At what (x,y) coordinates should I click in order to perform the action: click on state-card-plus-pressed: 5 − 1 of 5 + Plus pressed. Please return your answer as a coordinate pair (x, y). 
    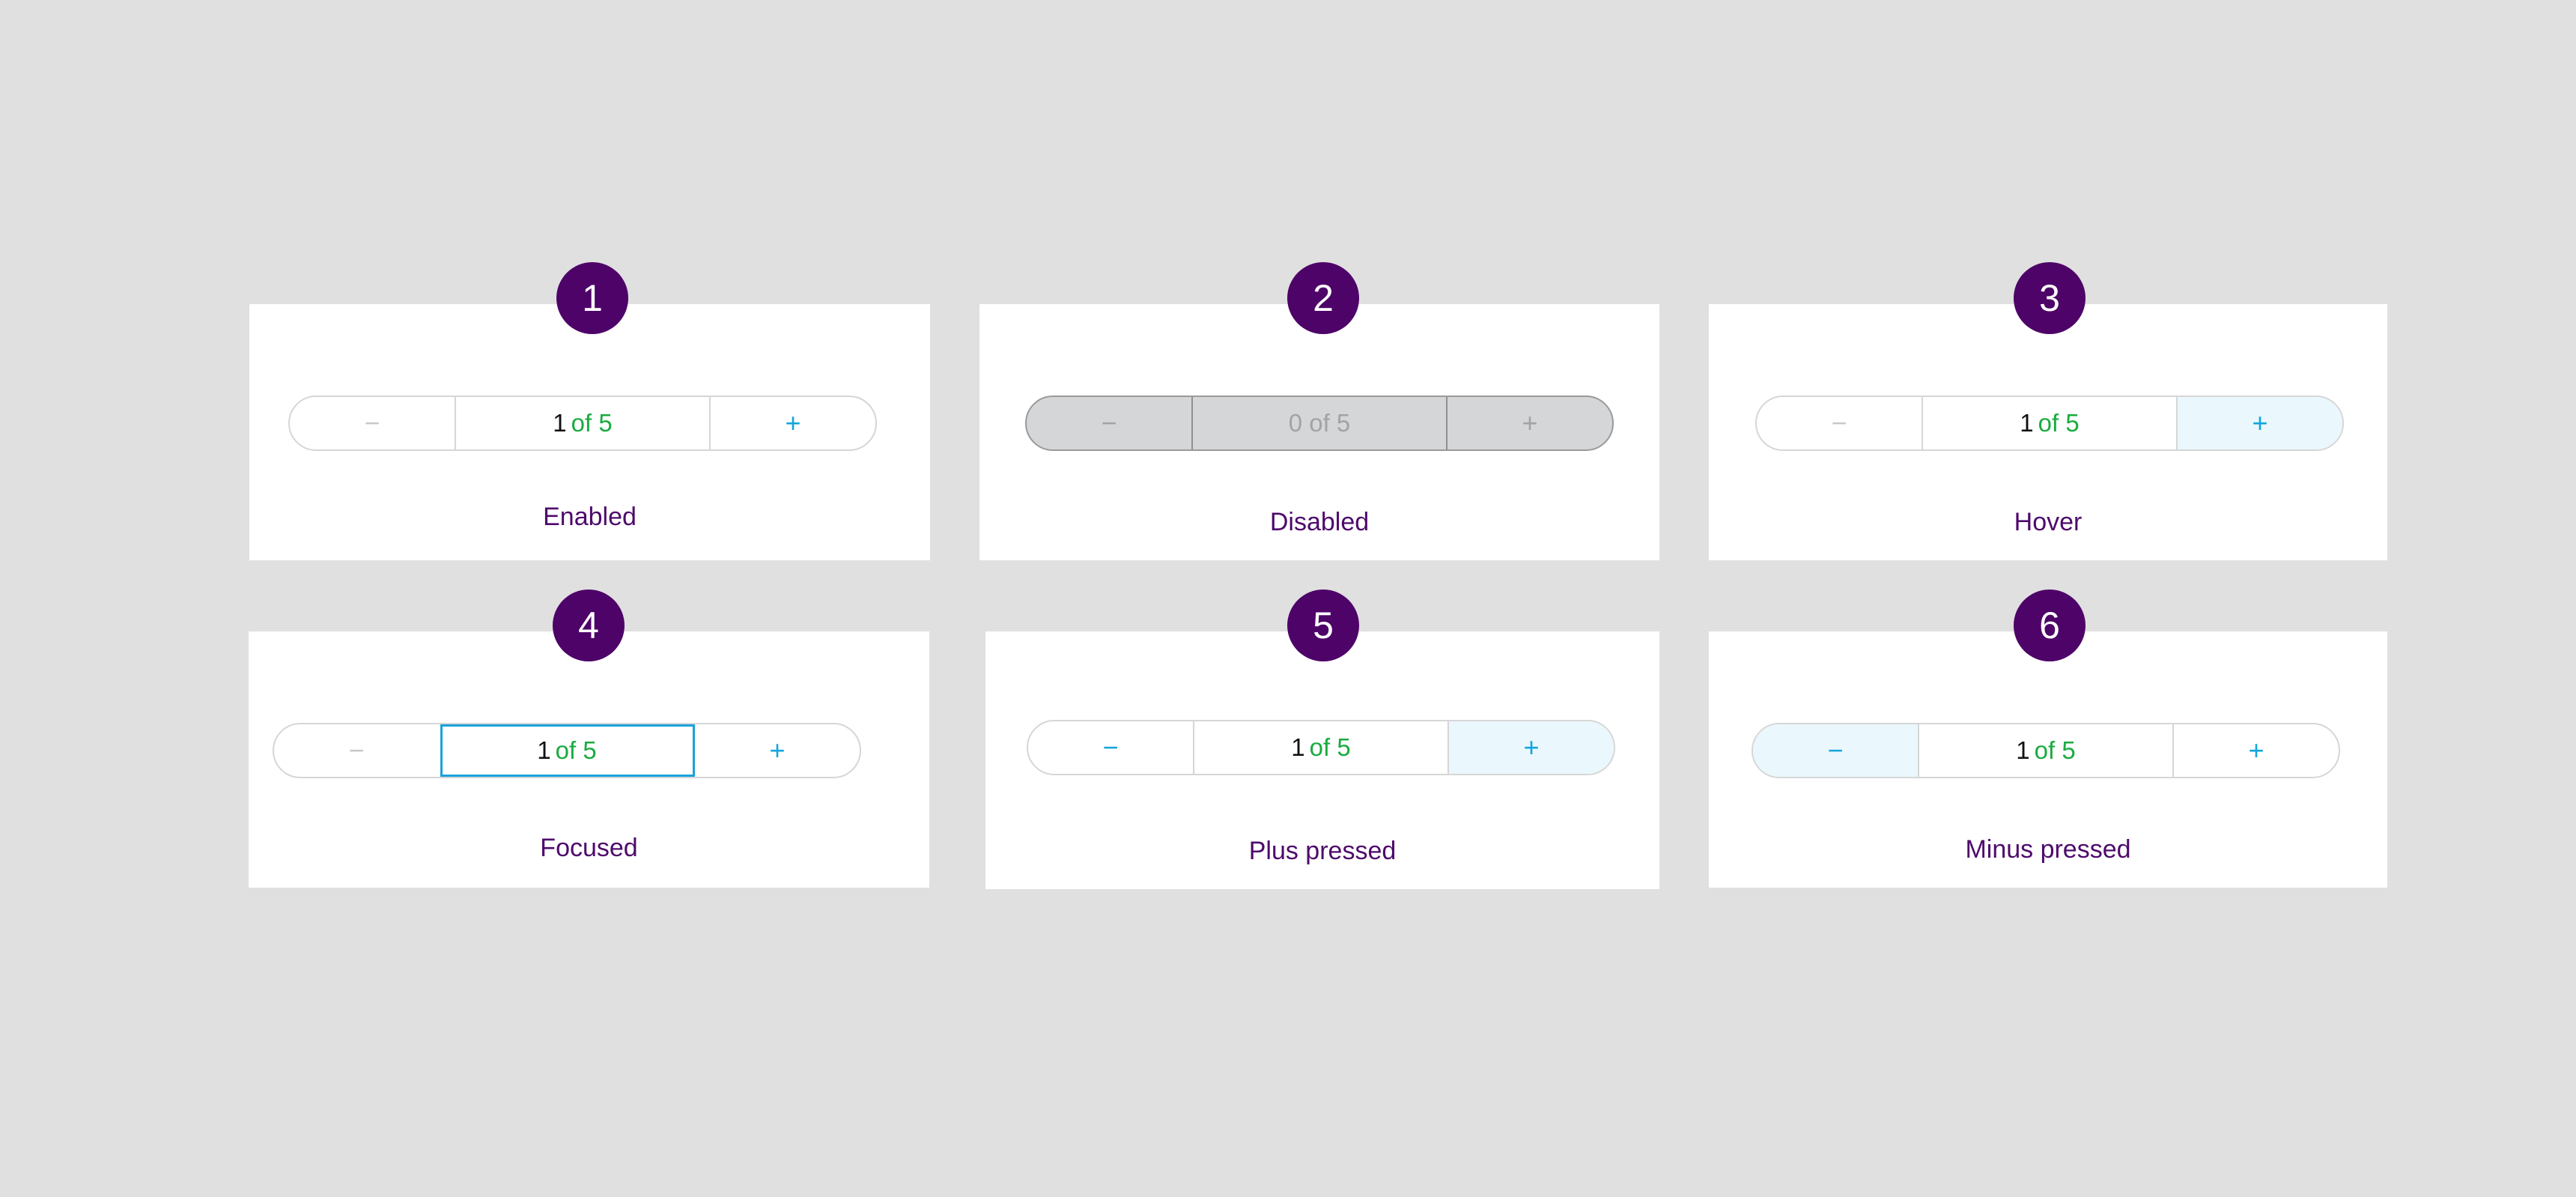
    Looking at the image, I should click on (1322, 739).